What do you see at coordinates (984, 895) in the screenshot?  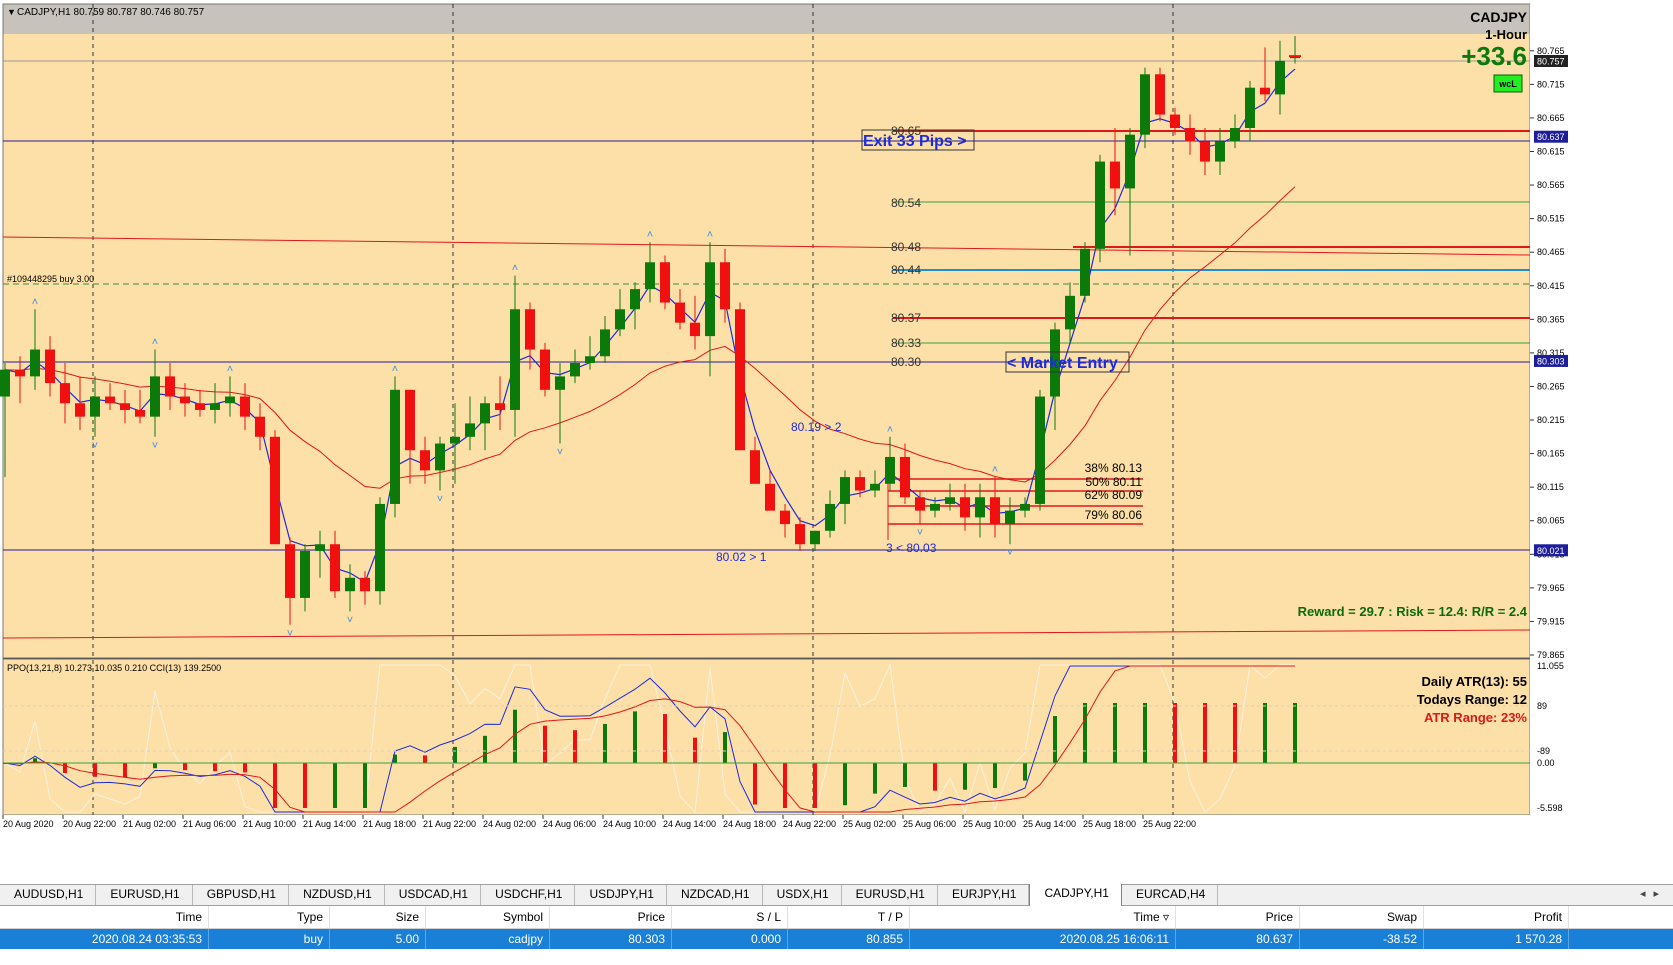 I see `chart-tab: EURJPY,H1` at bounding box center [984, 895].